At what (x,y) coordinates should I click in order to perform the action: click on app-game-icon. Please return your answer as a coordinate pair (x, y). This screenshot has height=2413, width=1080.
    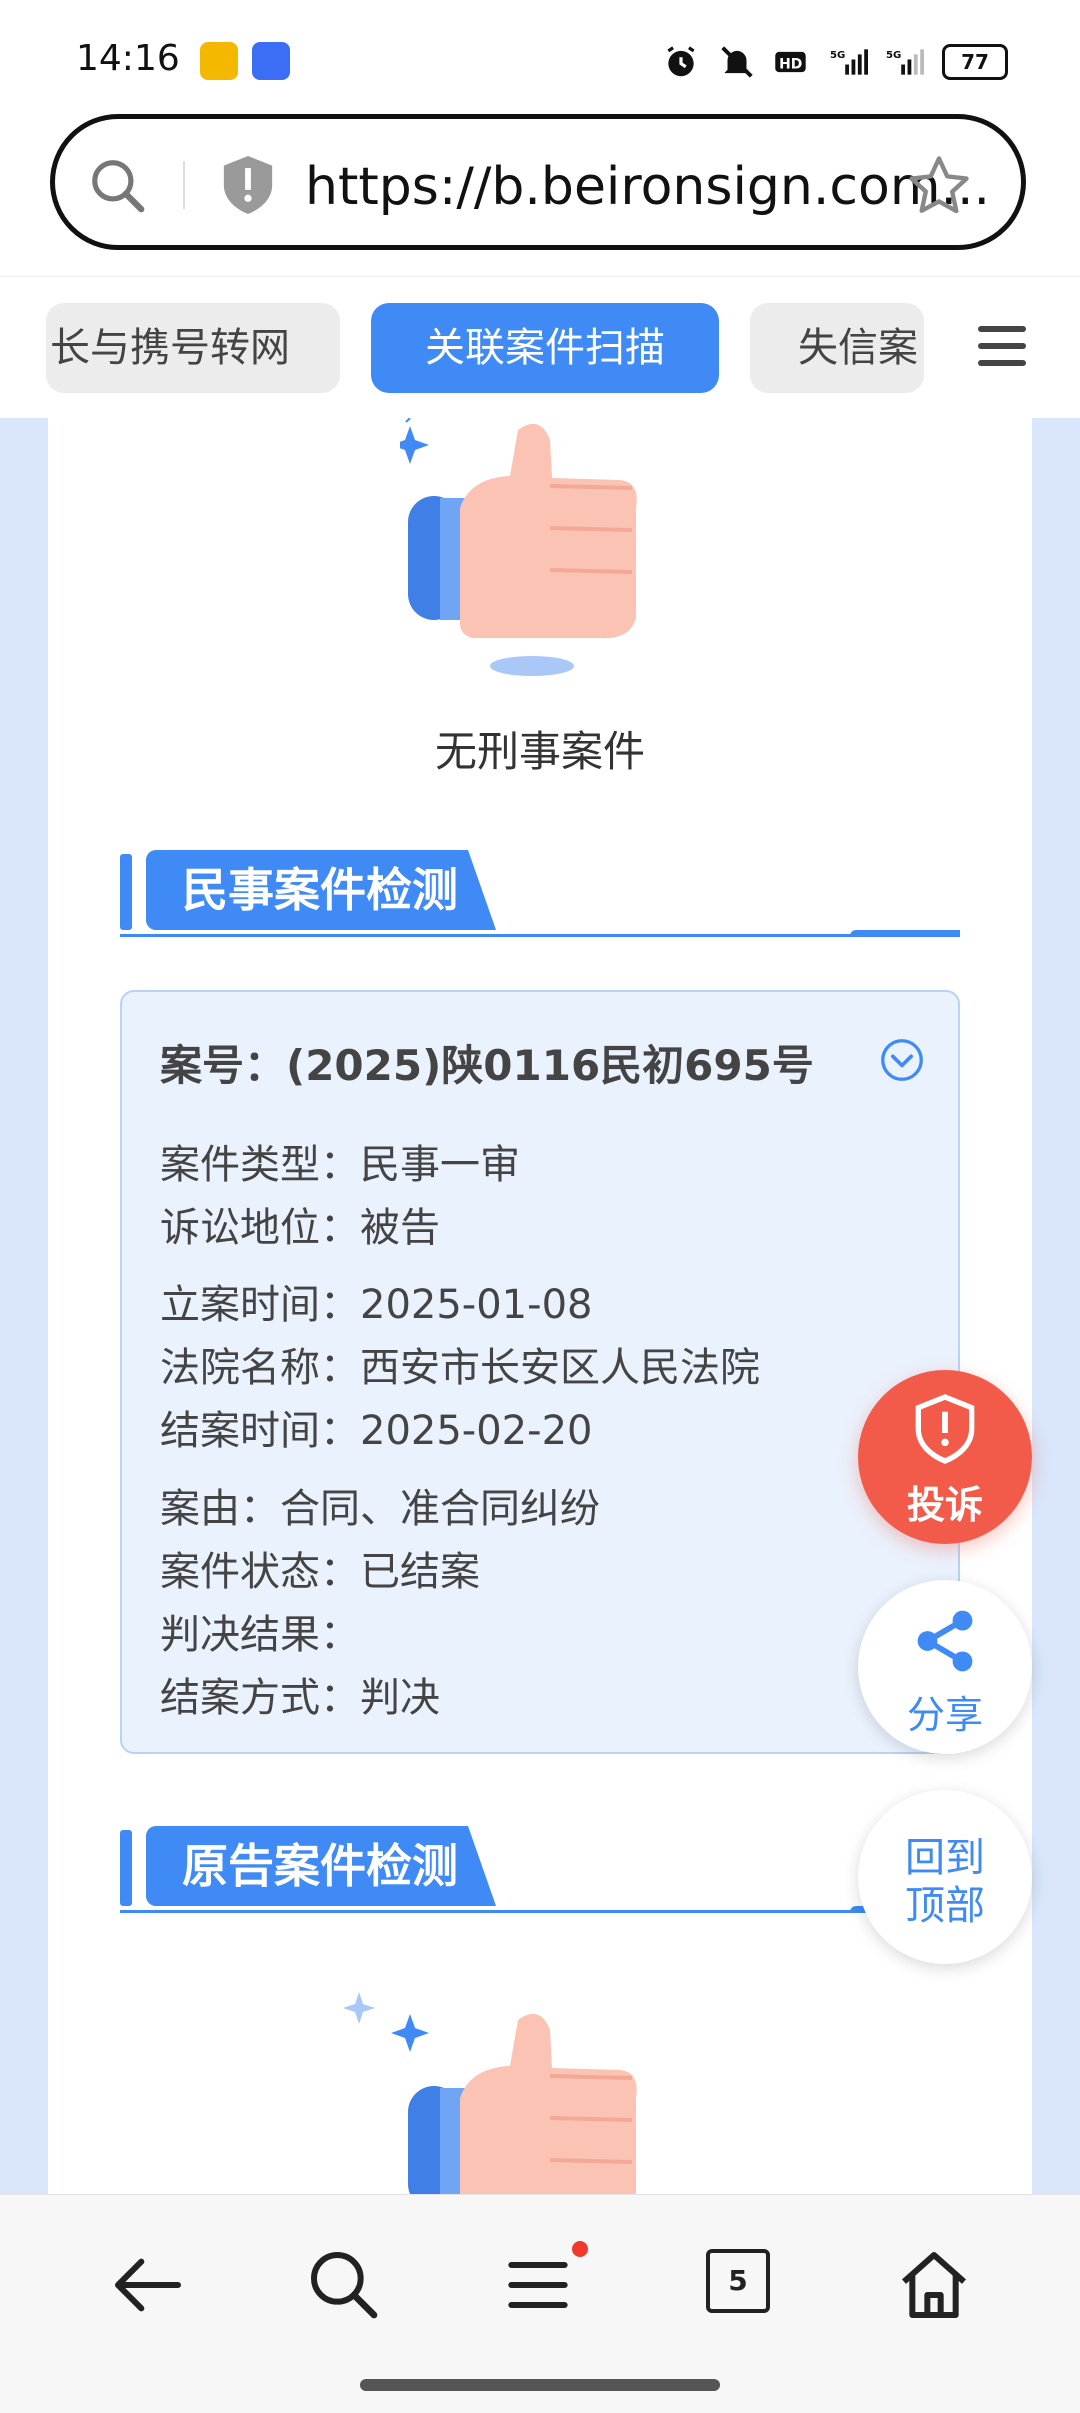
    Looking at the image, I should click on (219, 61).